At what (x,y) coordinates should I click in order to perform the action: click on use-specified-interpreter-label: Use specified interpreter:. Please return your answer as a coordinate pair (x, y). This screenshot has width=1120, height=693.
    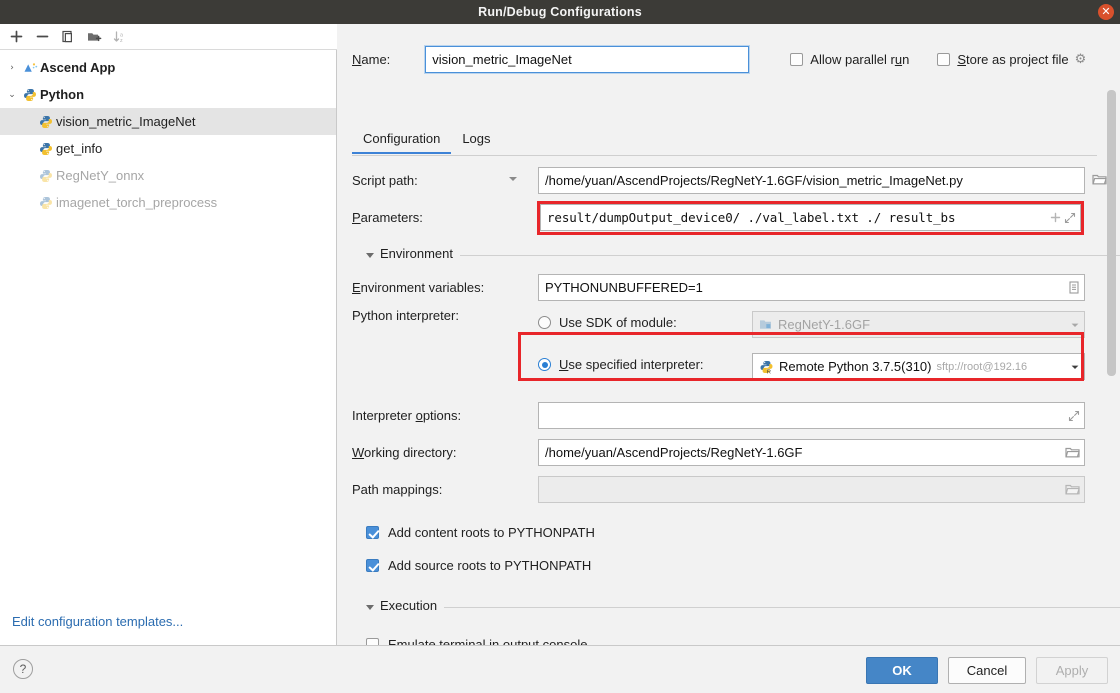
    Looking at the image, I should click on (631, 364).